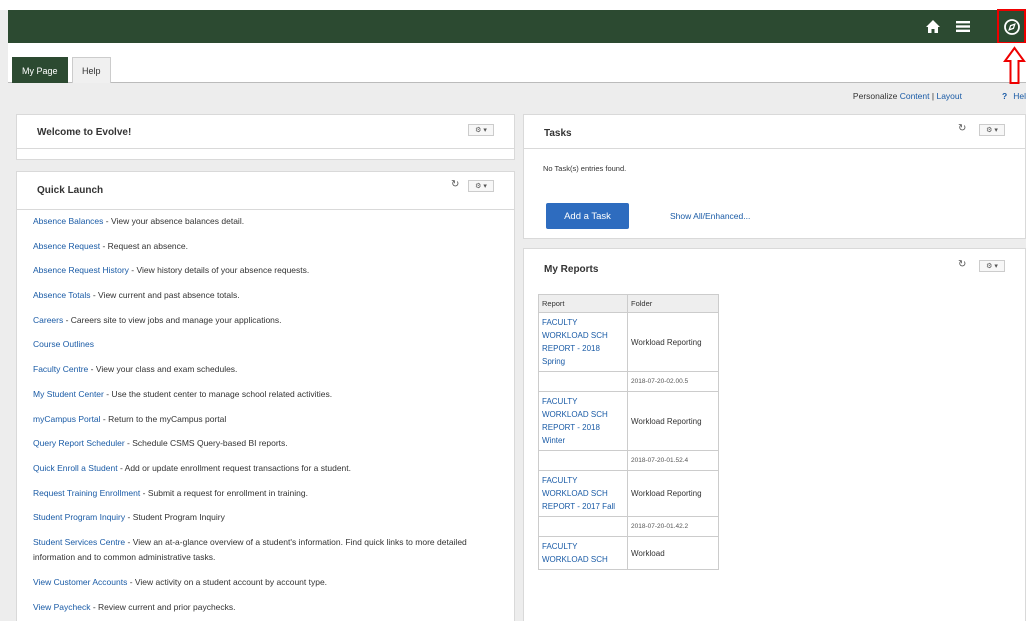 The image size is (1026, 621). What do you see at coordinates (86, 493) in the screenshot?
I see `quick-launch-link: Request Training Enrollment` at bounding box center [86, 493].